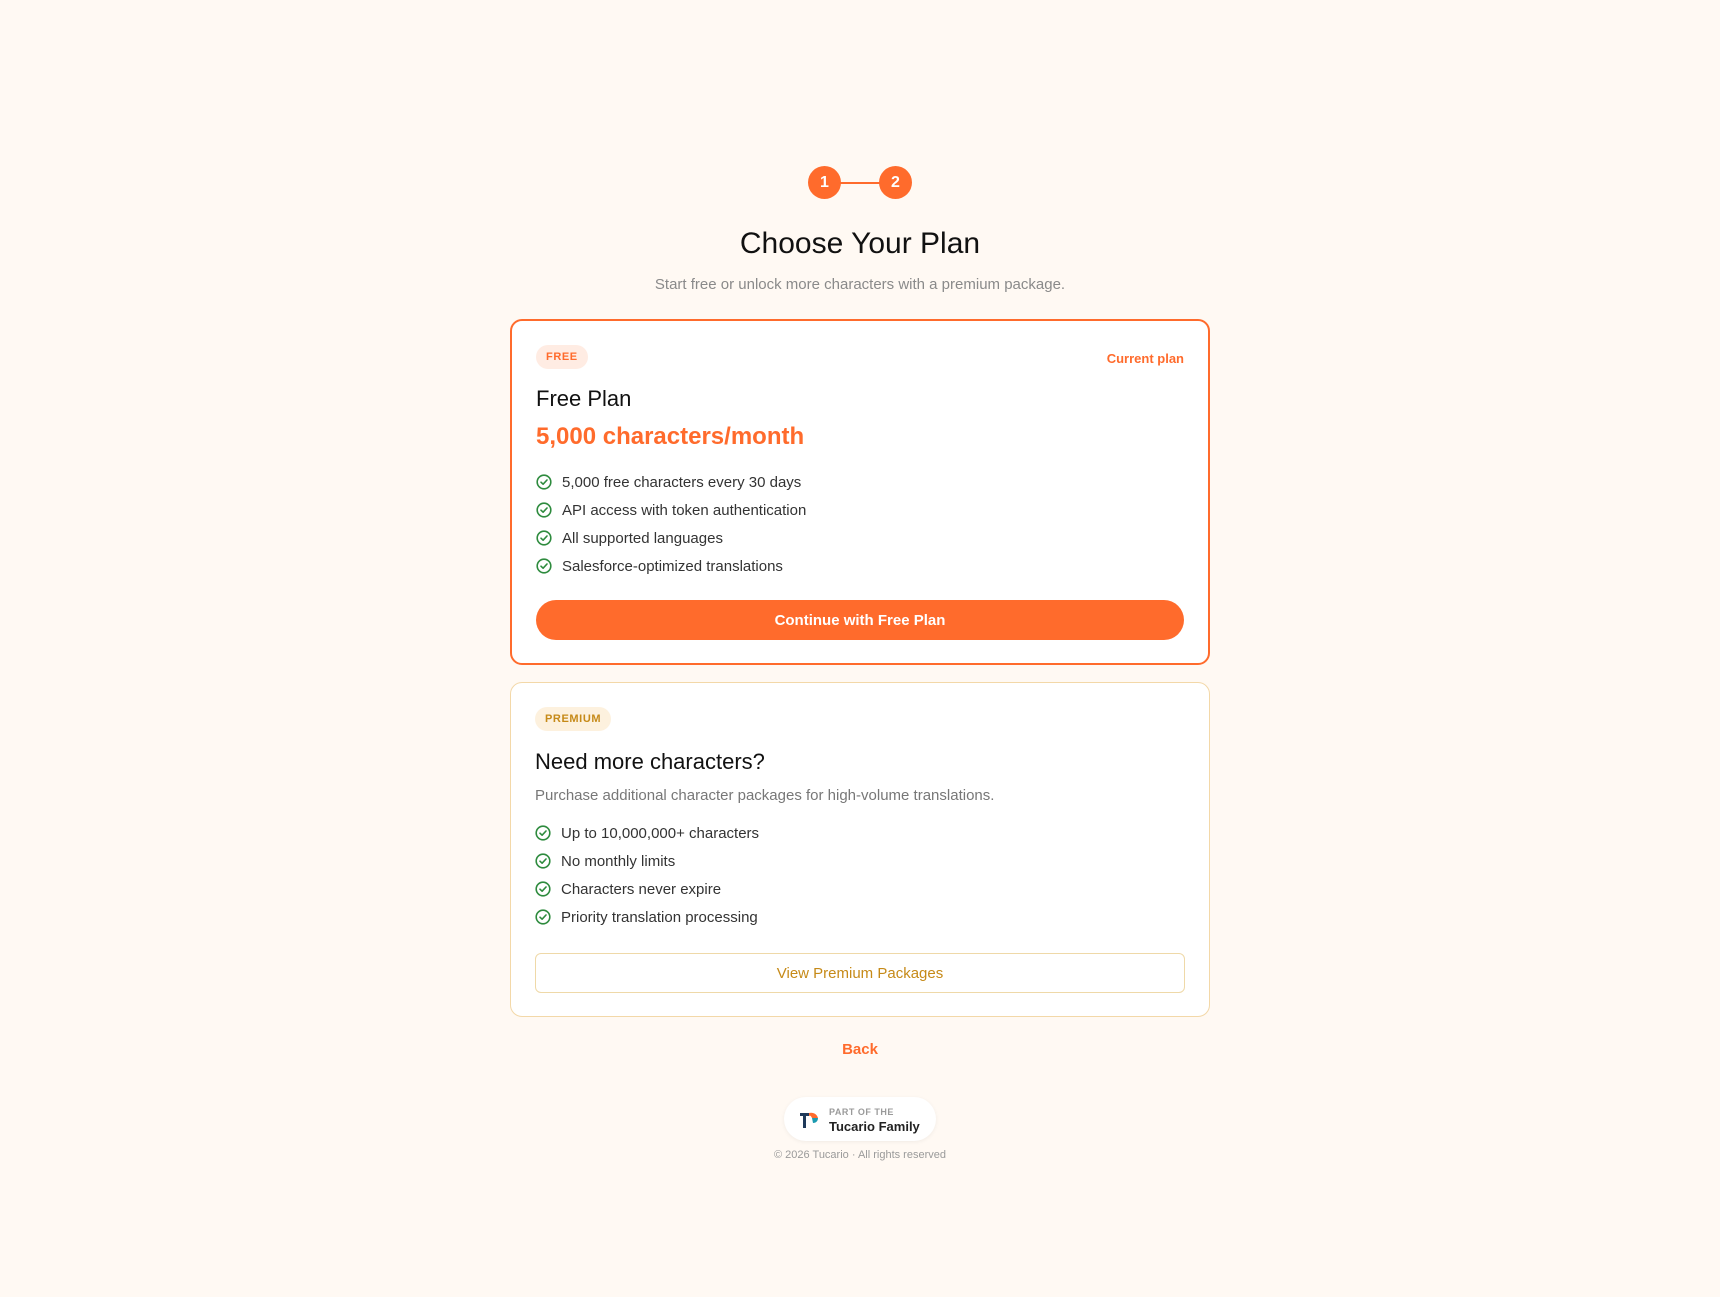 This screenshot has width=1720, height=1297. What do you see at coordinates (861, 1112) in the screenshot?
I see `family-small-label: PART OF THE` at bounding box center [861, 1112].